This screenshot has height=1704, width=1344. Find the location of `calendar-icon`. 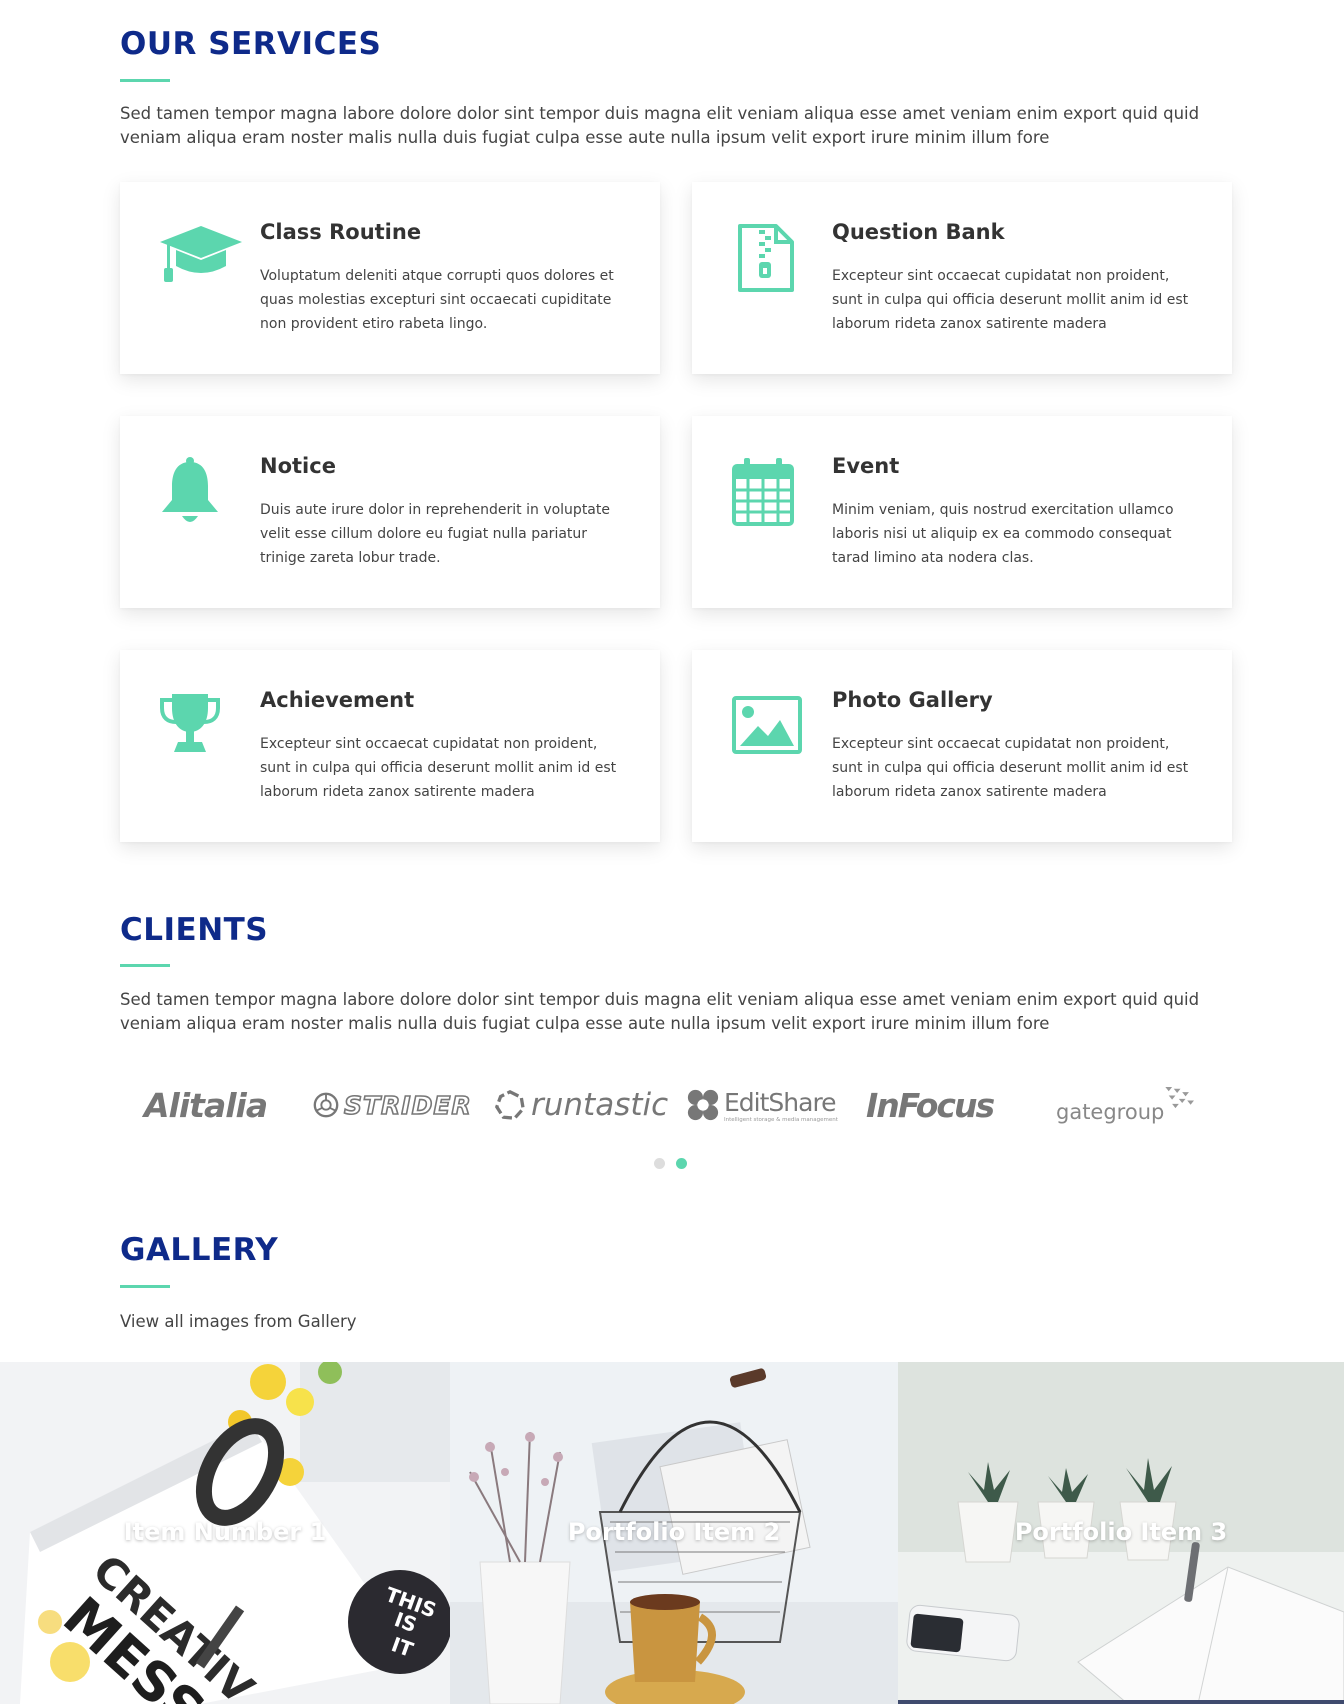

calendar-icon is located at coordinates (773, 492).